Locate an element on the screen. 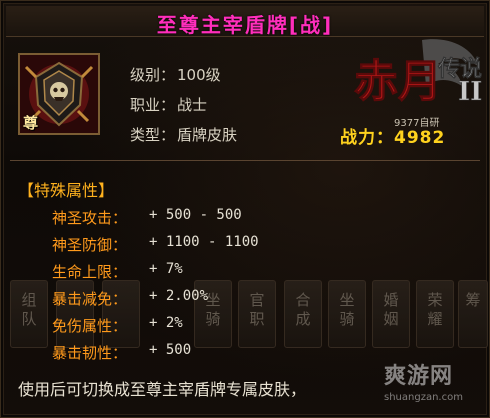 This screenshot has width=490, height=418. tile-char: 官 is located at coordinates (257, 300).